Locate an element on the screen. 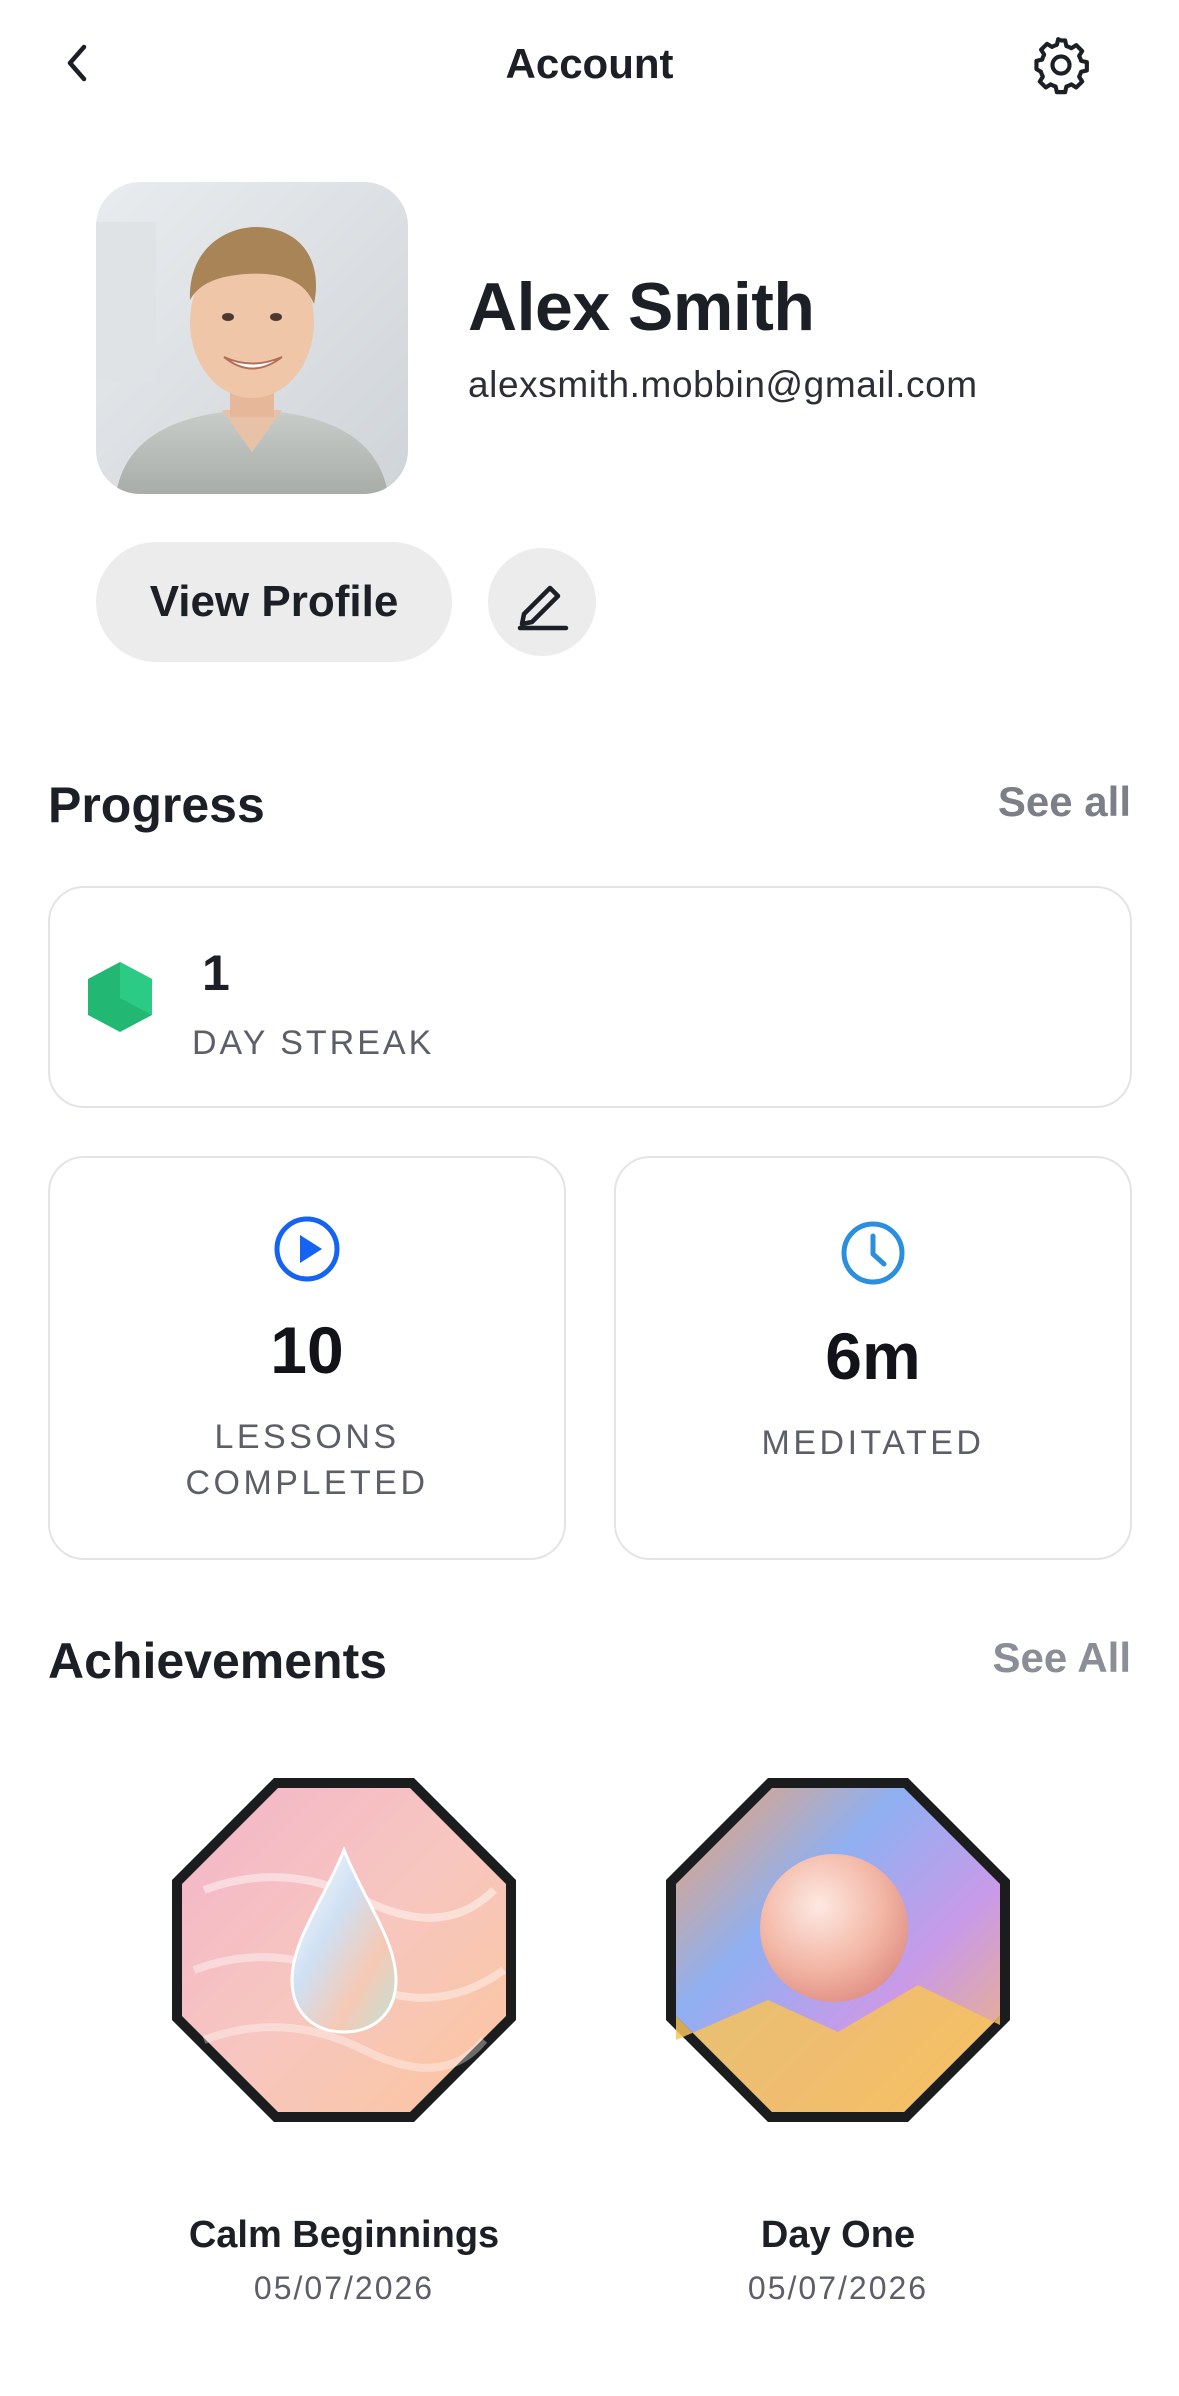 The image size is (1179, 2396). user-email: alexsmith.mobbin@gmail.com is located at coordinates (723, 384).